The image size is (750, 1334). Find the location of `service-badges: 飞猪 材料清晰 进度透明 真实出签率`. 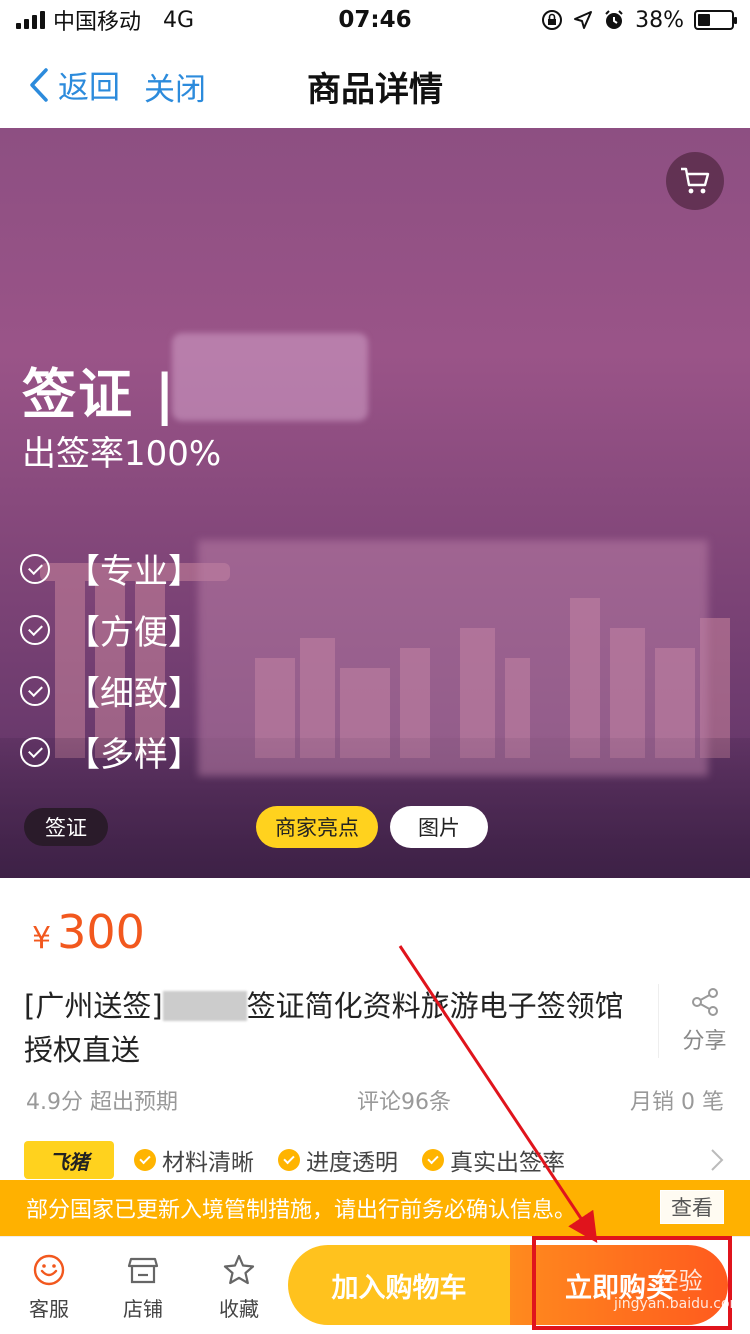

service-badges: 飞猪 材料清晰 进度透明 真实出签率 is located at coordinates (384, 1160).